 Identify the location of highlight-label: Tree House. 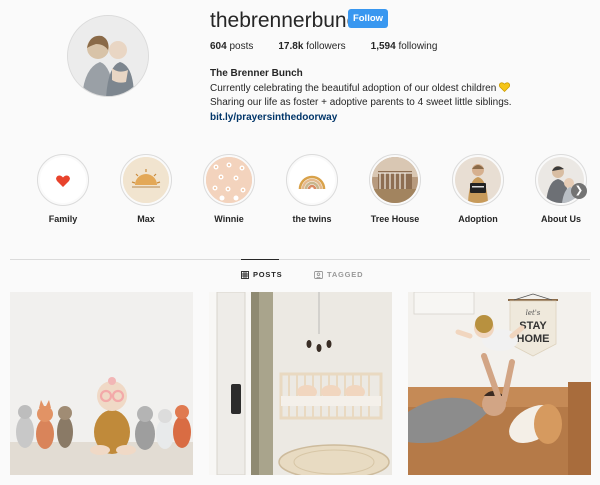
(395, 219).